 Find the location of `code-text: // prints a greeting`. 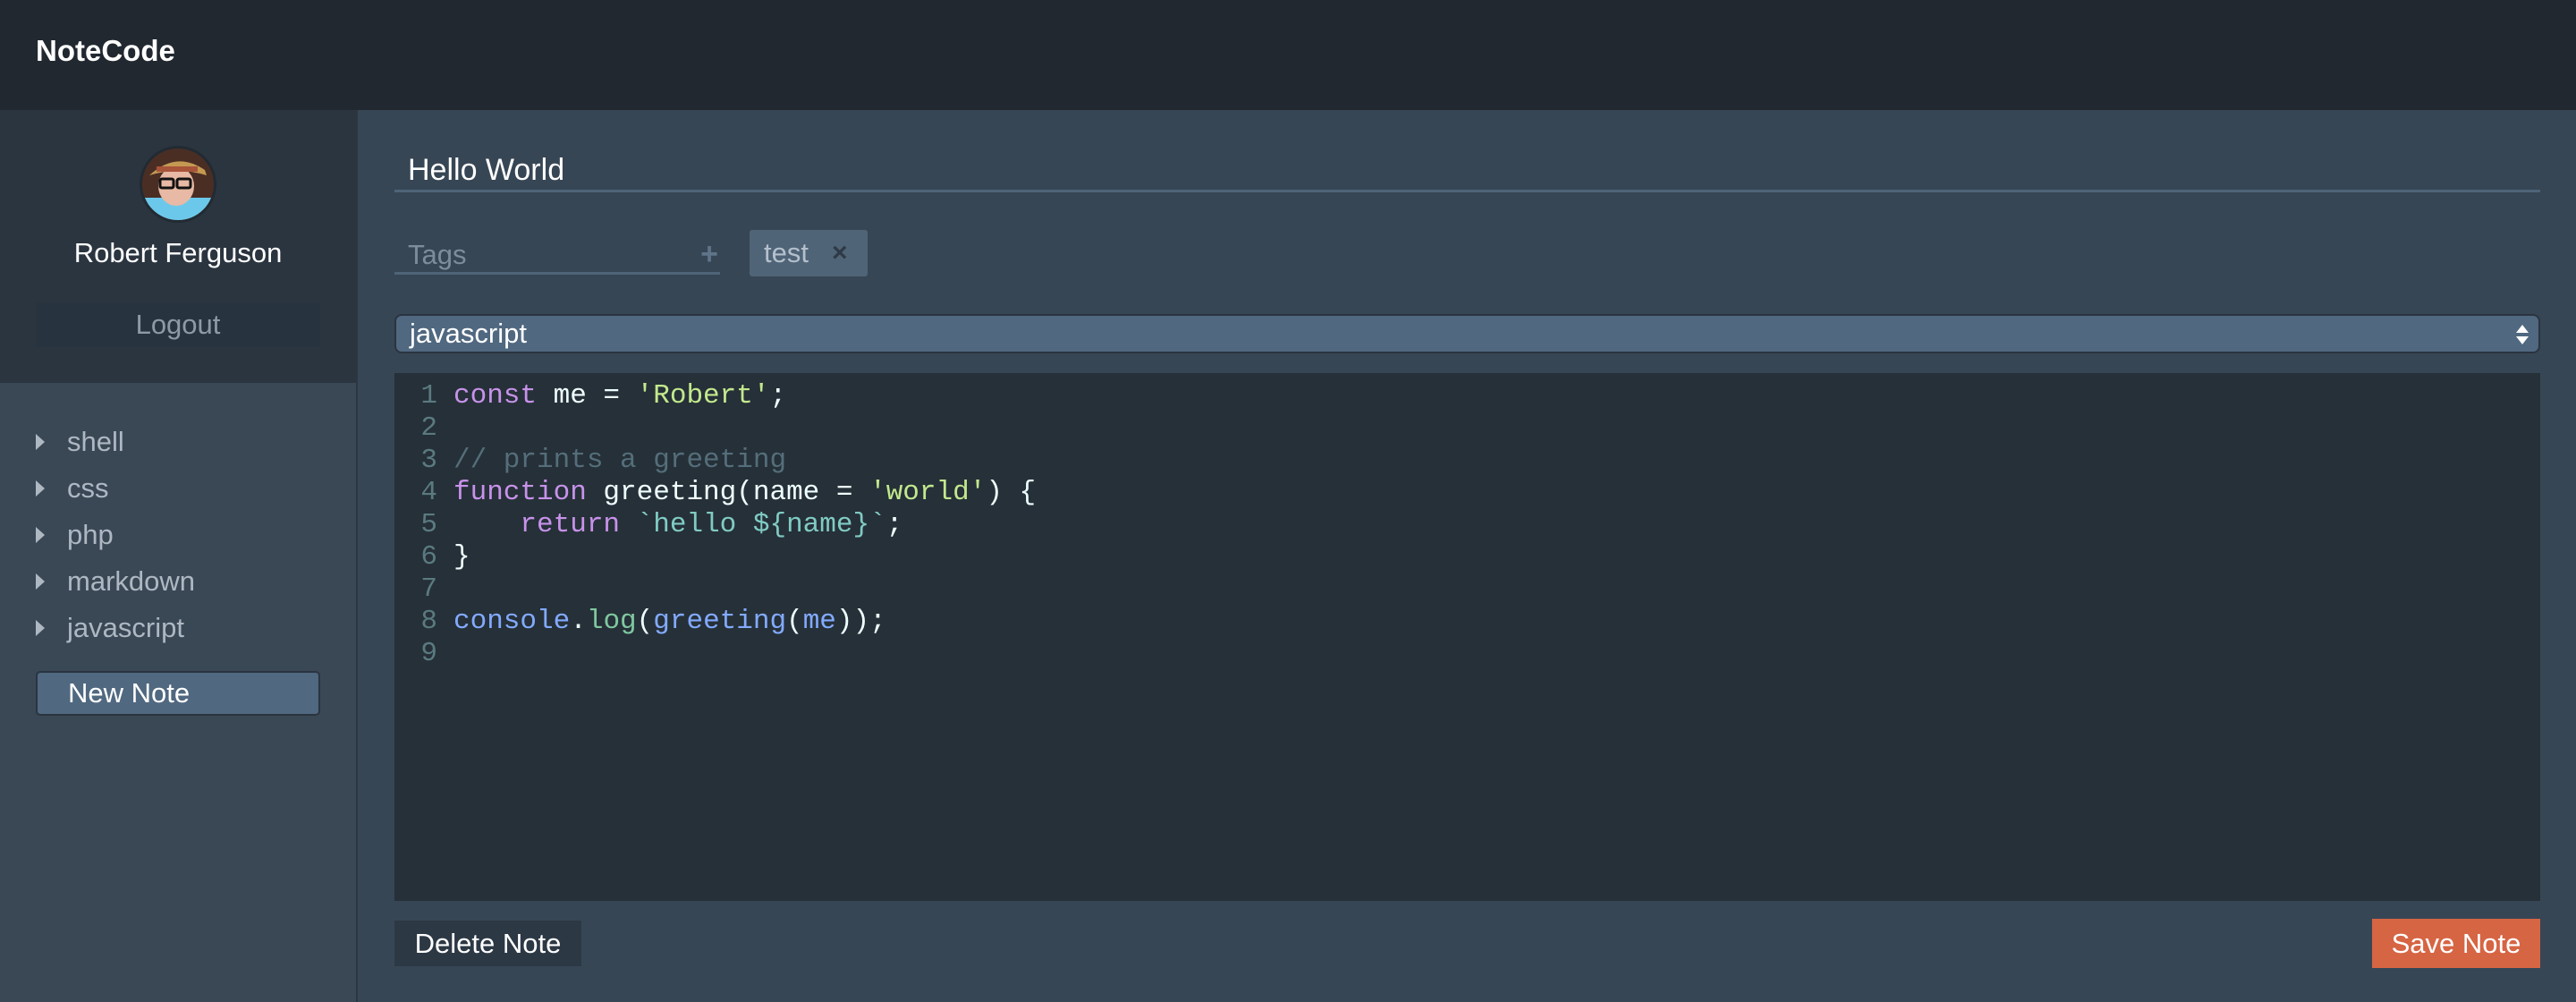

code-text: // prints a greeting is located at coordinates (619, 461).